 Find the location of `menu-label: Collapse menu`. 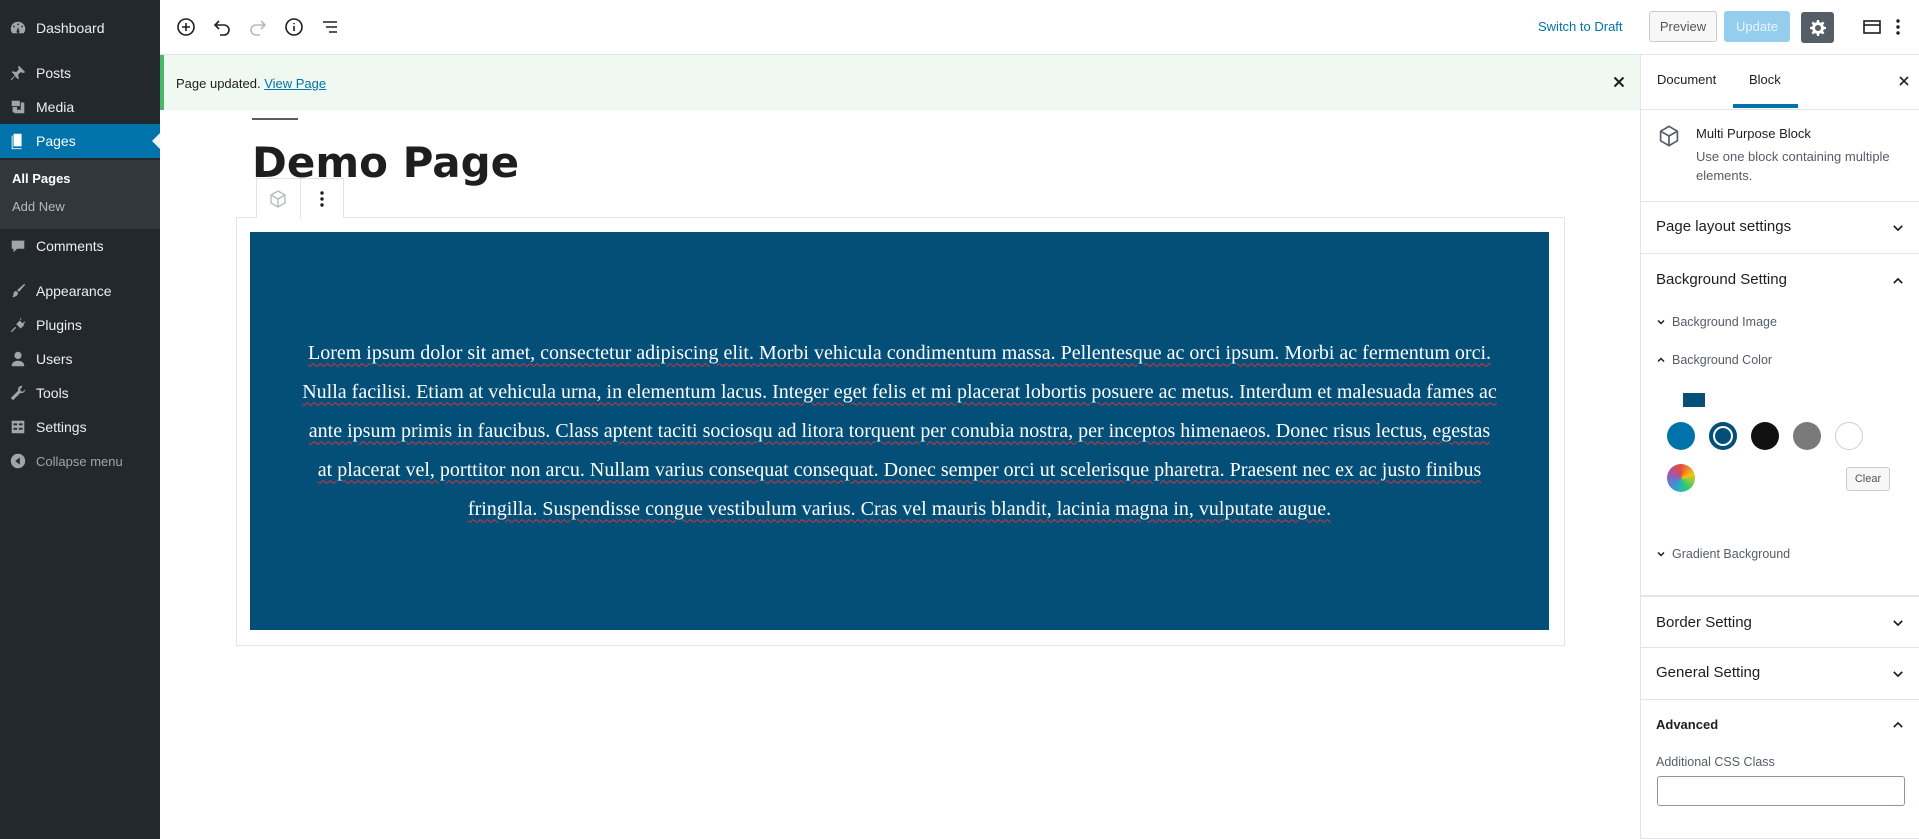

menu-label: Collapse menu is located at coordinates (79, 461).